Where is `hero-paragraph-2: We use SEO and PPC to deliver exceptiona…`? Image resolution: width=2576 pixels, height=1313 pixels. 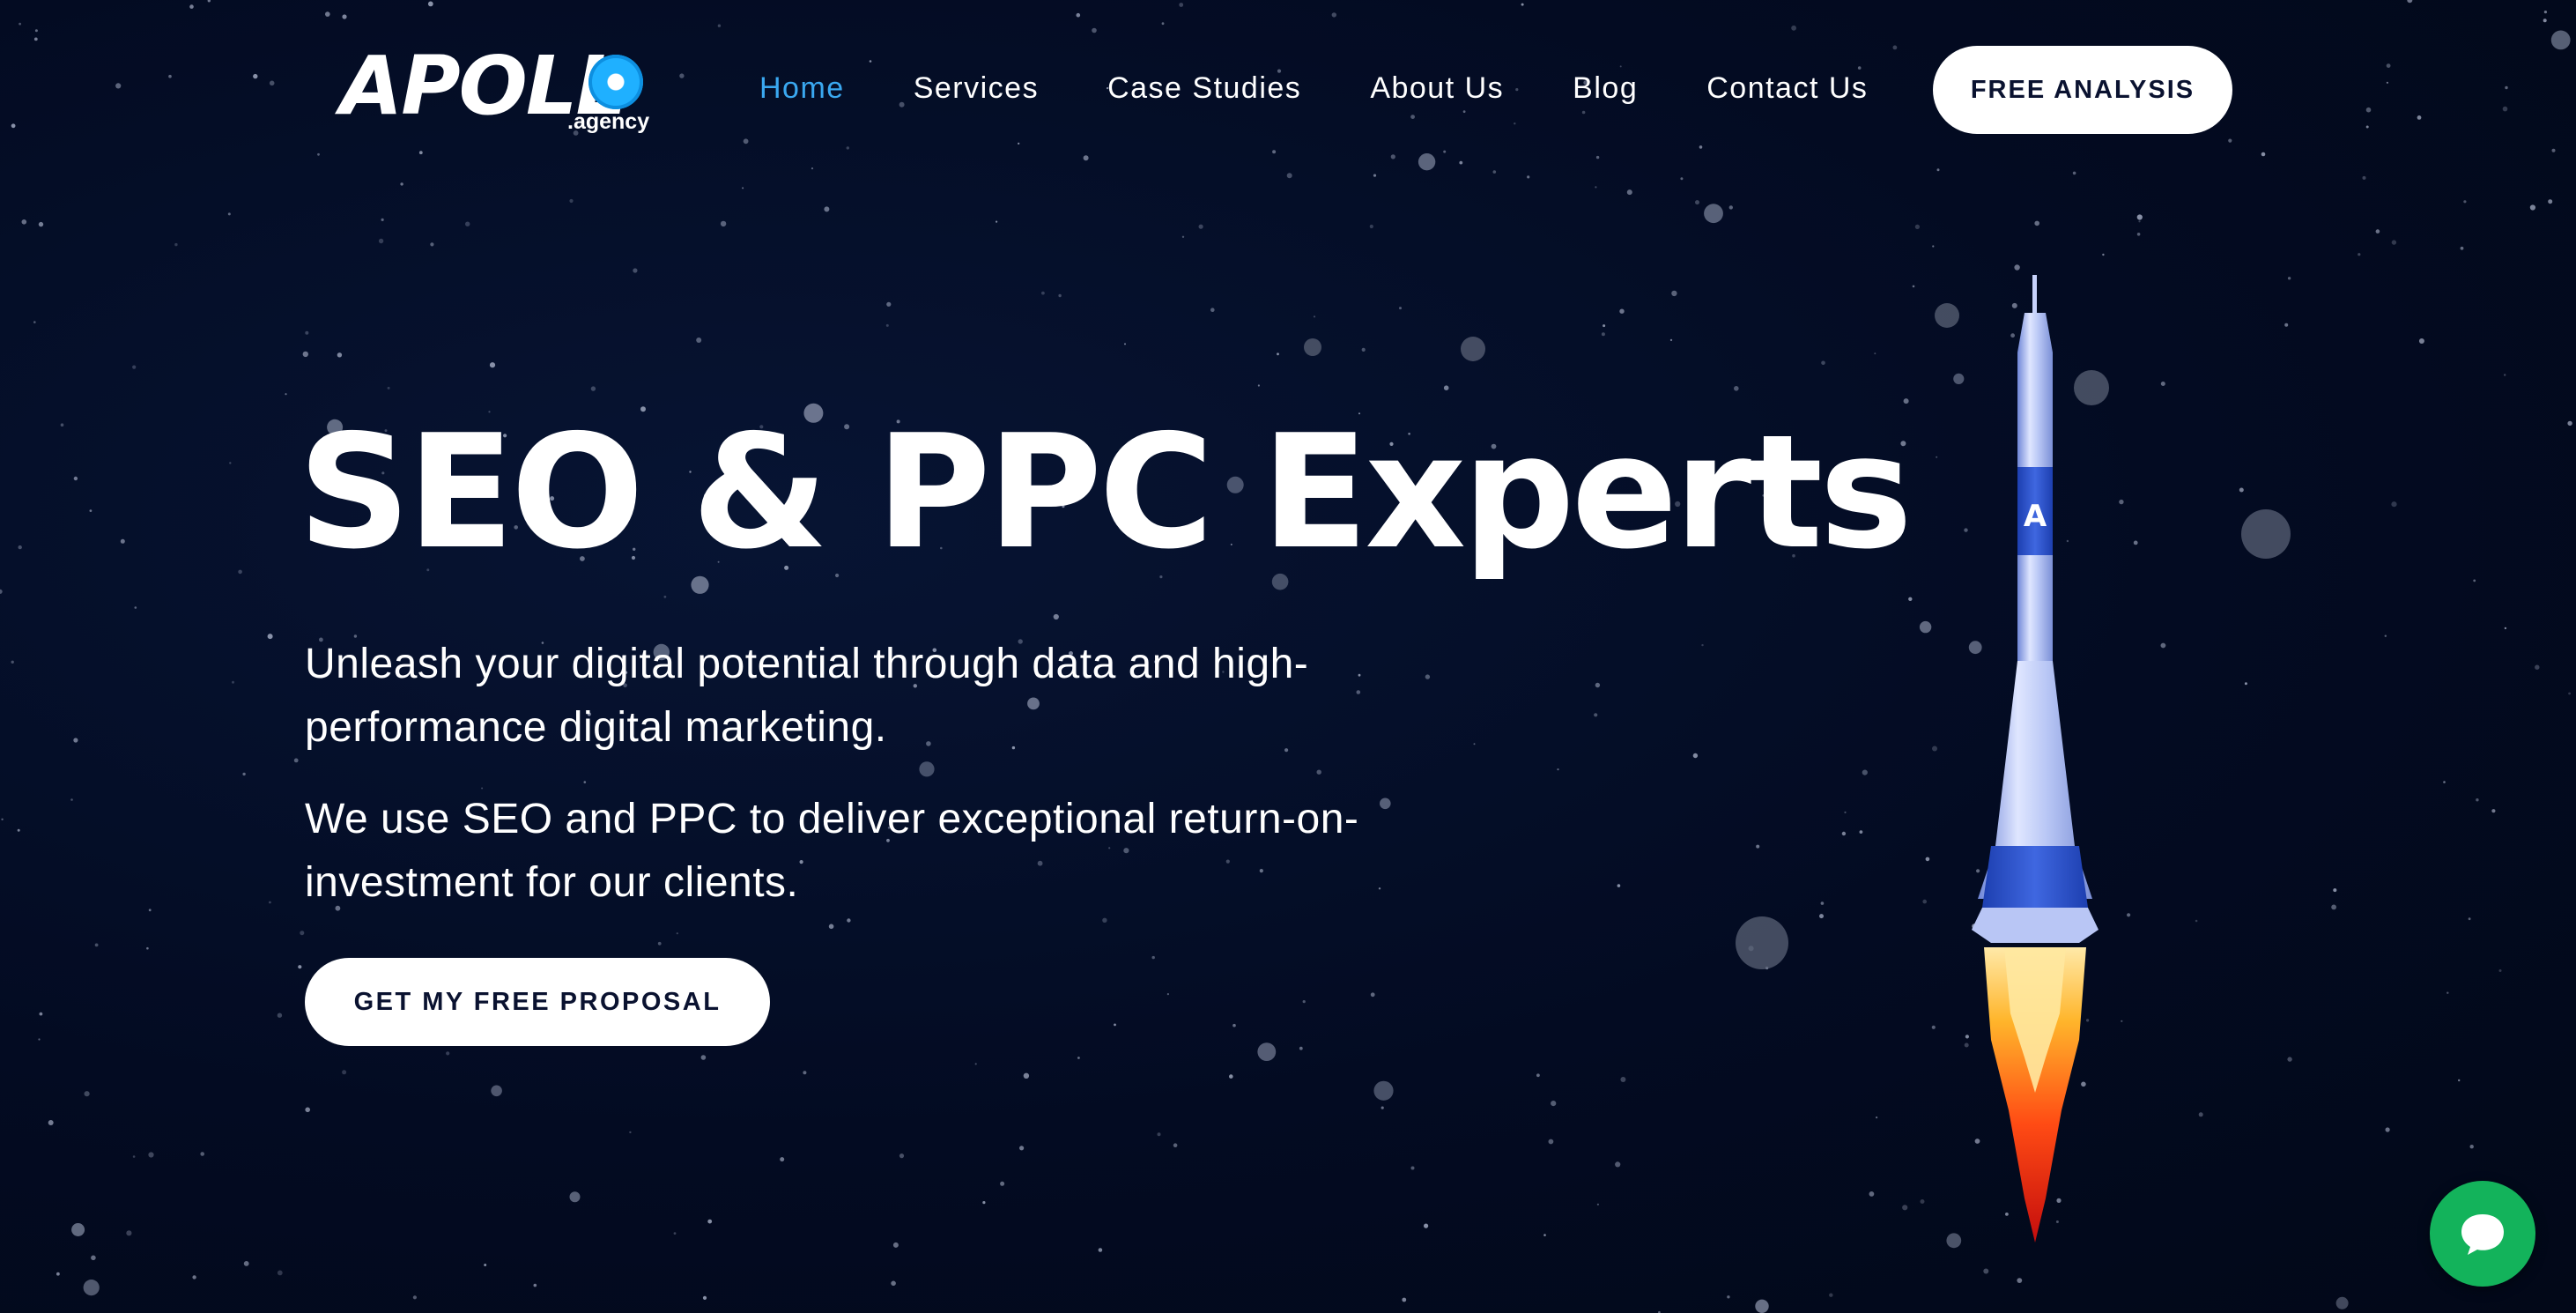 hero-paragraph-2: We use SEO and PPC to deliver exceptiona… is located at coordinates (832, 851).